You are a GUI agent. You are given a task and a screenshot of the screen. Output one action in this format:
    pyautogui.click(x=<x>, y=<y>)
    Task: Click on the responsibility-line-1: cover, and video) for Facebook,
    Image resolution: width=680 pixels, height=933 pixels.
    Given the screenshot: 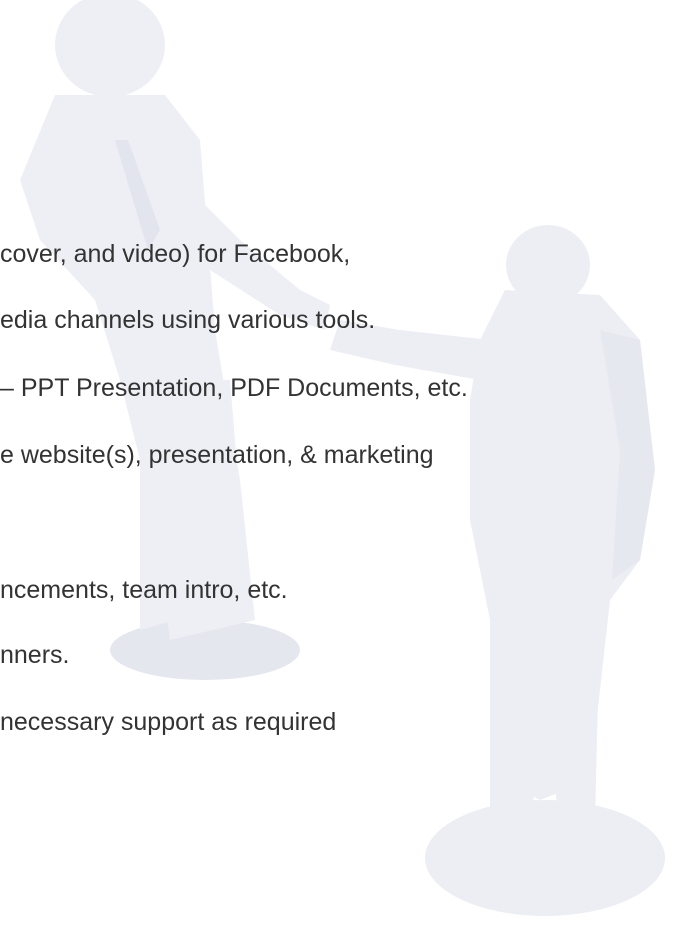 What is the action you would take?
    pyautogui.click(x=175, y=254)
    